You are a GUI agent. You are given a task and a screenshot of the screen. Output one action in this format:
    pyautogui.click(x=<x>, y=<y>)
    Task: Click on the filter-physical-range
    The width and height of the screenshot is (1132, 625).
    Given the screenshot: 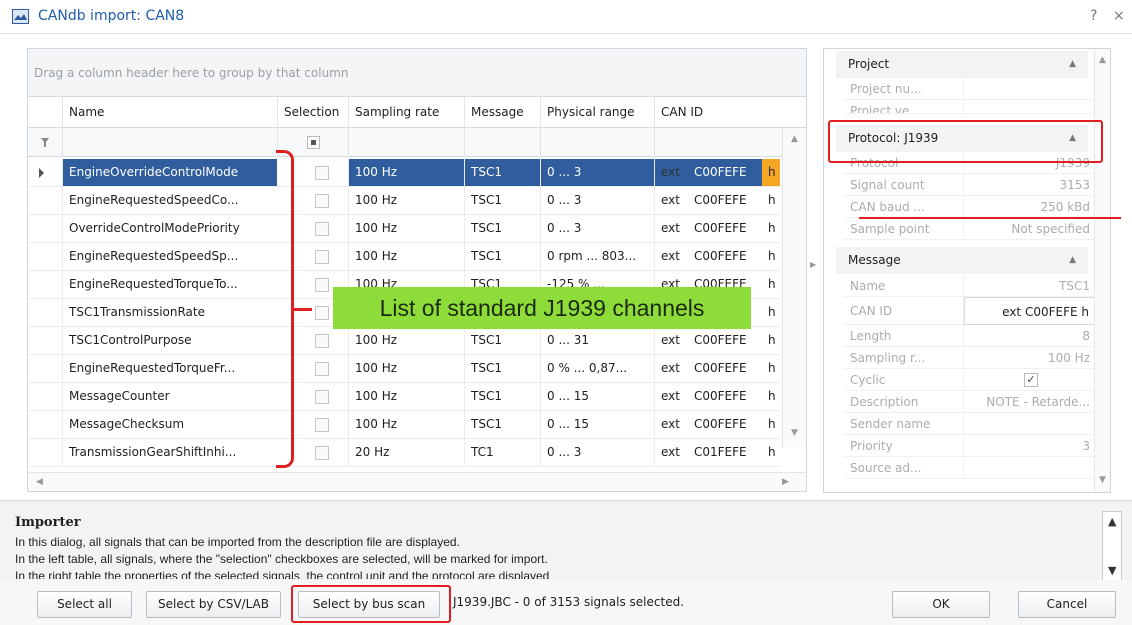 What is the action you would take?
    pyautogui.click(x=597, y=142)
    